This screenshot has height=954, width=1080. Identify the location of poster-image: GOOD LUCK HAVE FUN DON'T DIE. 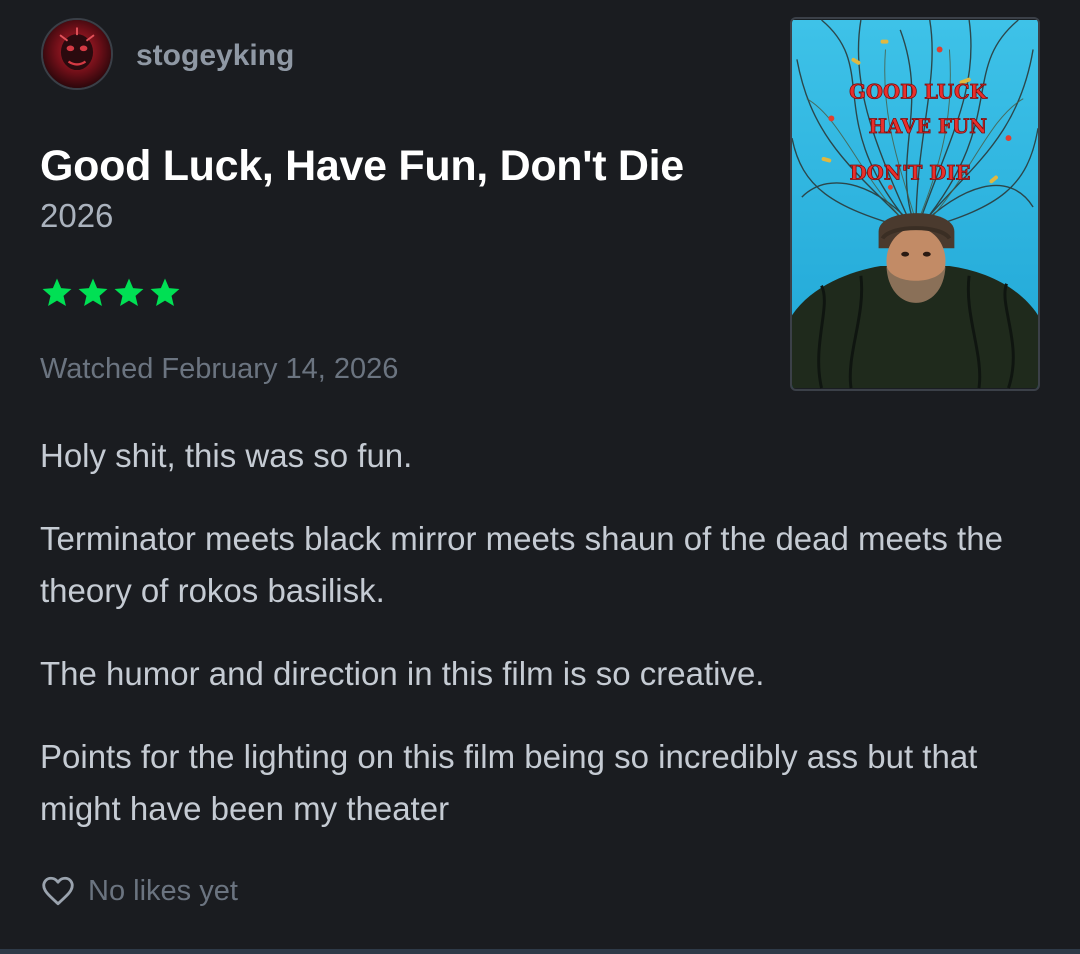
(915, 204).